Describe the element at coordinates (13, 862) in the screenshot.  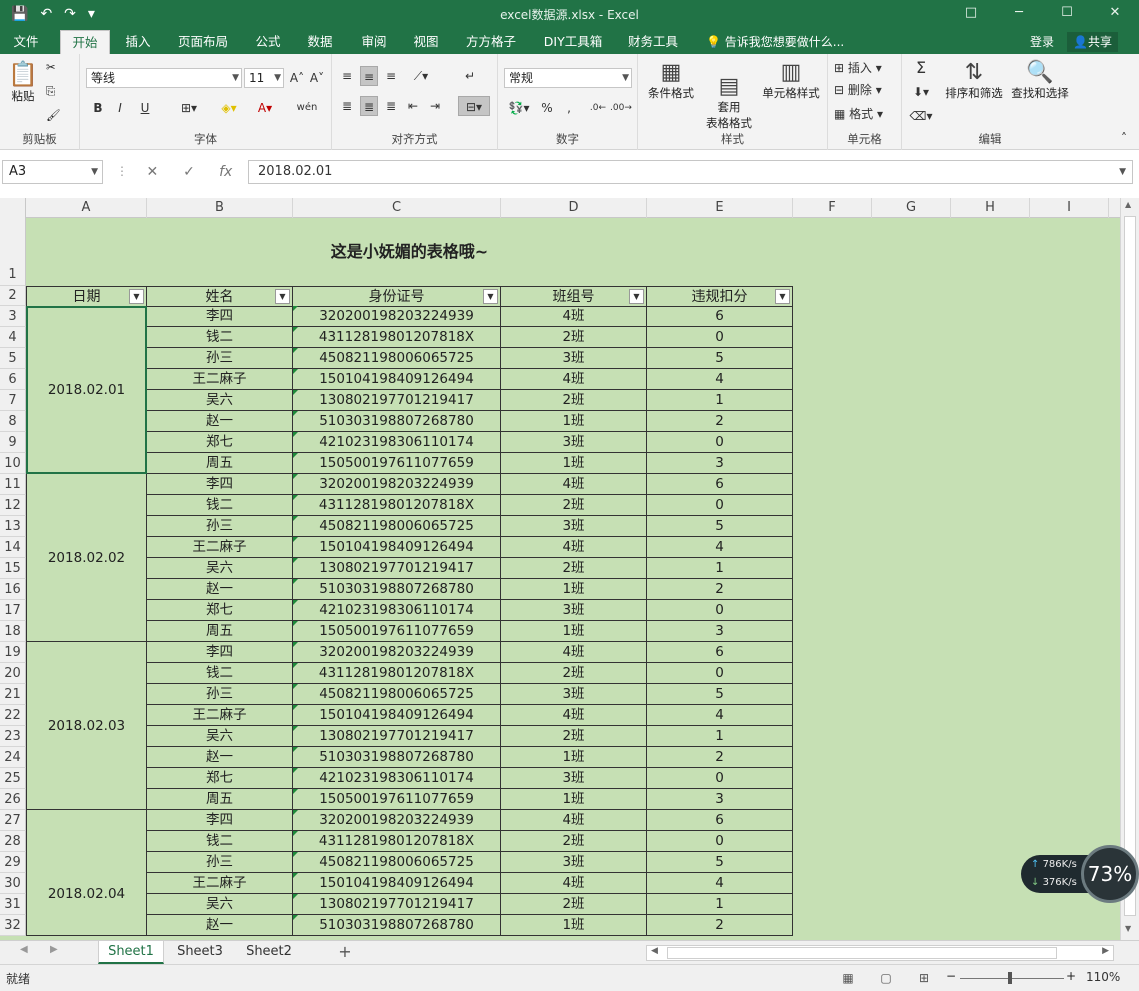
I see `row-header: 29` at that location.